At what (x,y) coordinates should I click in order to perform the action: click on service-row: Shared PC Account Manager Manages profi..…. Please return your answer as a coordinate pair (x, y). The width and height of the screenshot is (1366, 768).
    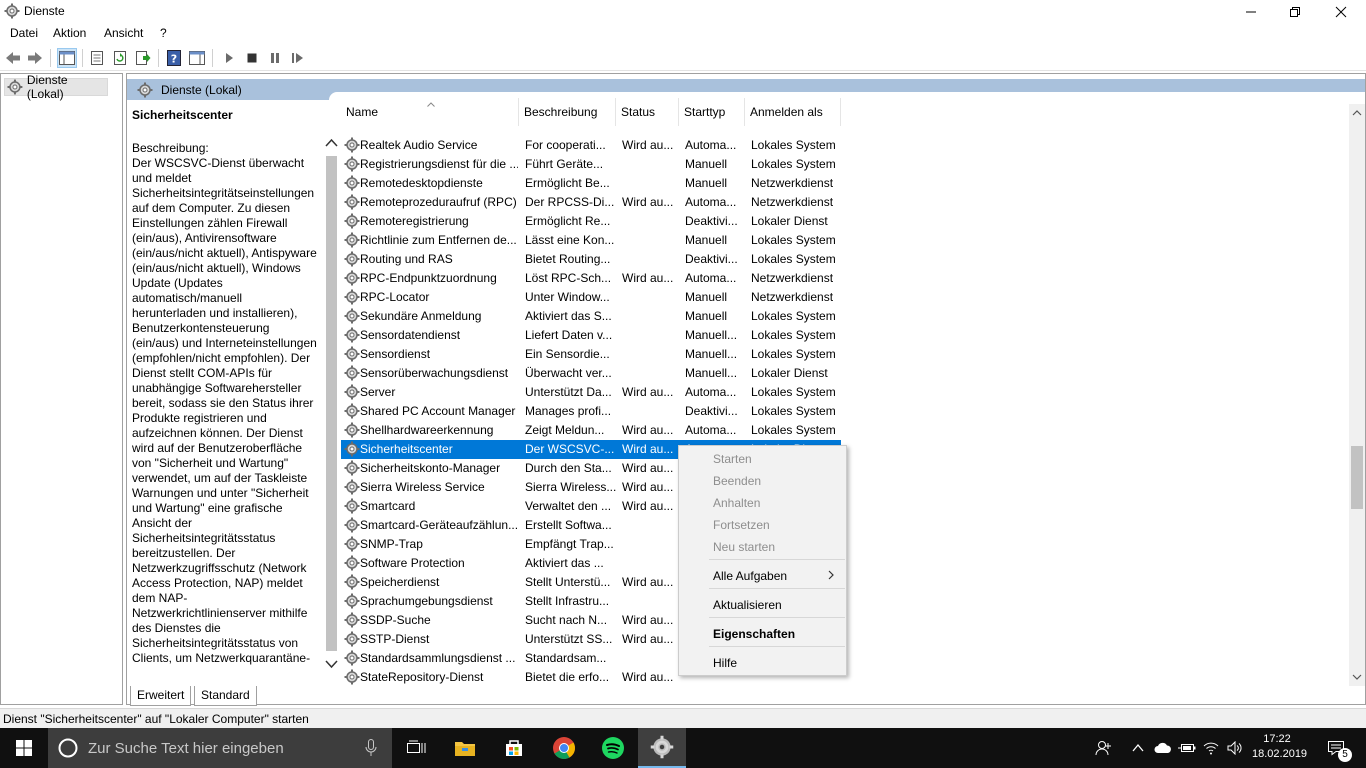
    Looking at the image, I should click on (591, 411).